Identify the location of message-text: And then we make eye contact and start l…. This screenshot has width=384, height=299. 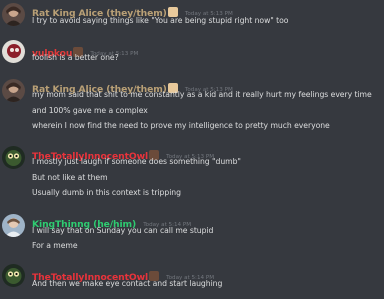
(127, 283).